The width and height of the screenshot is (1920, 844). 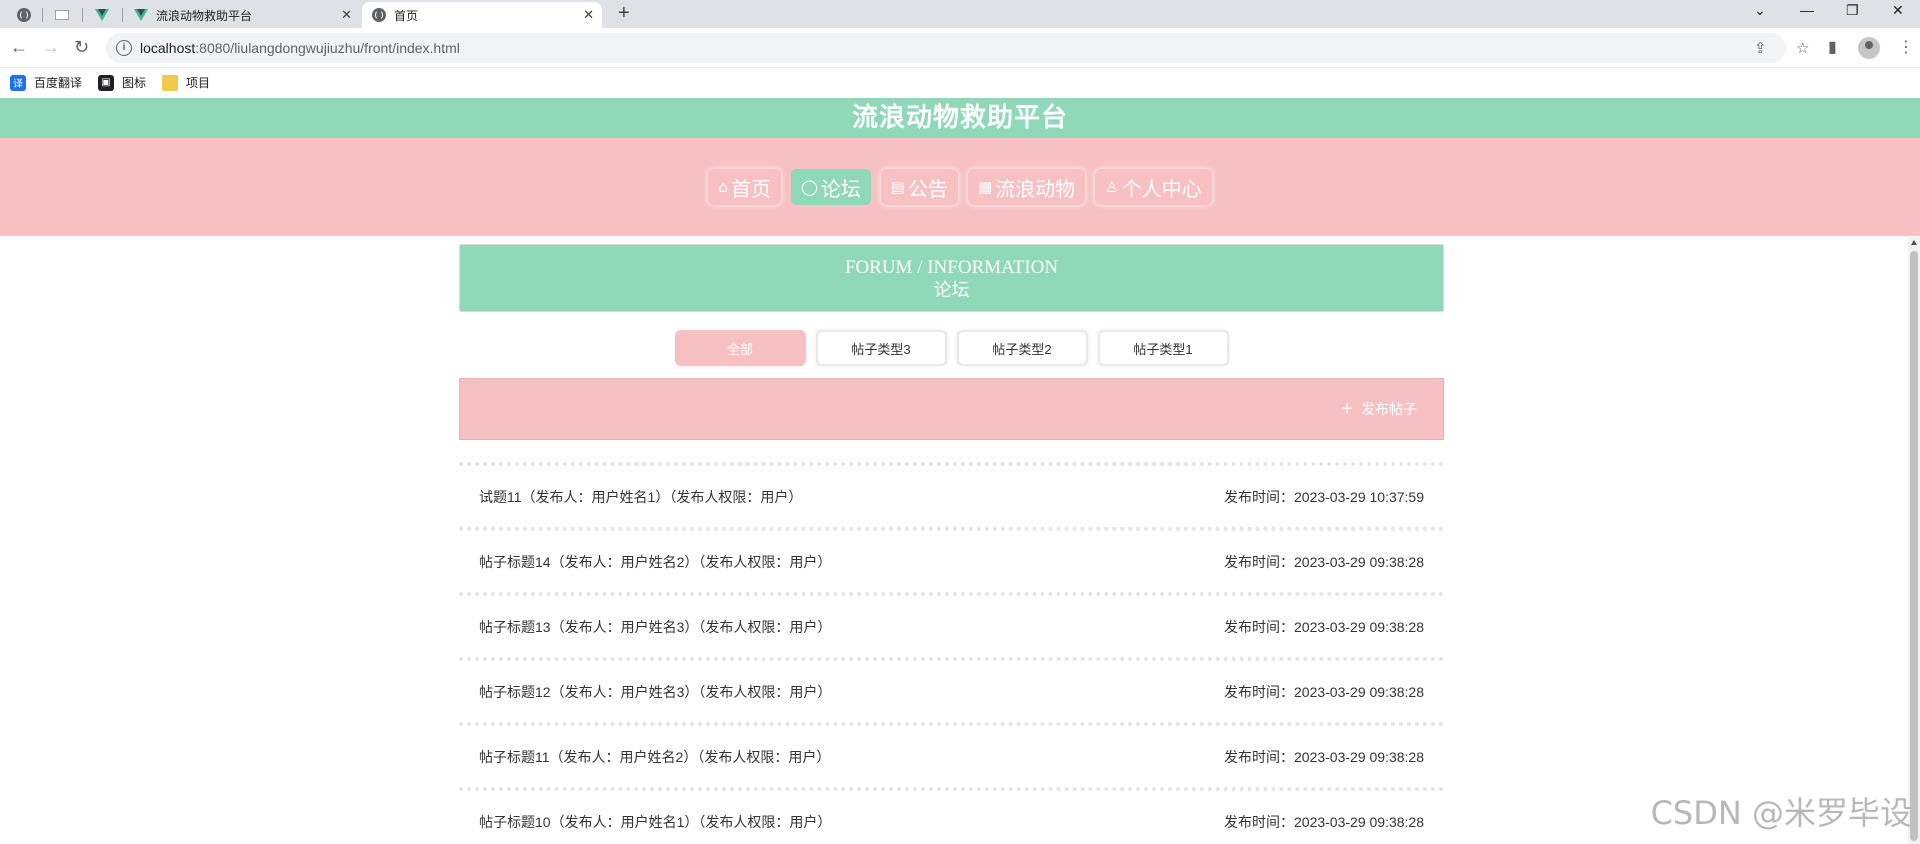 I want to click on blank-page-icon, so click(x=62, y=15).